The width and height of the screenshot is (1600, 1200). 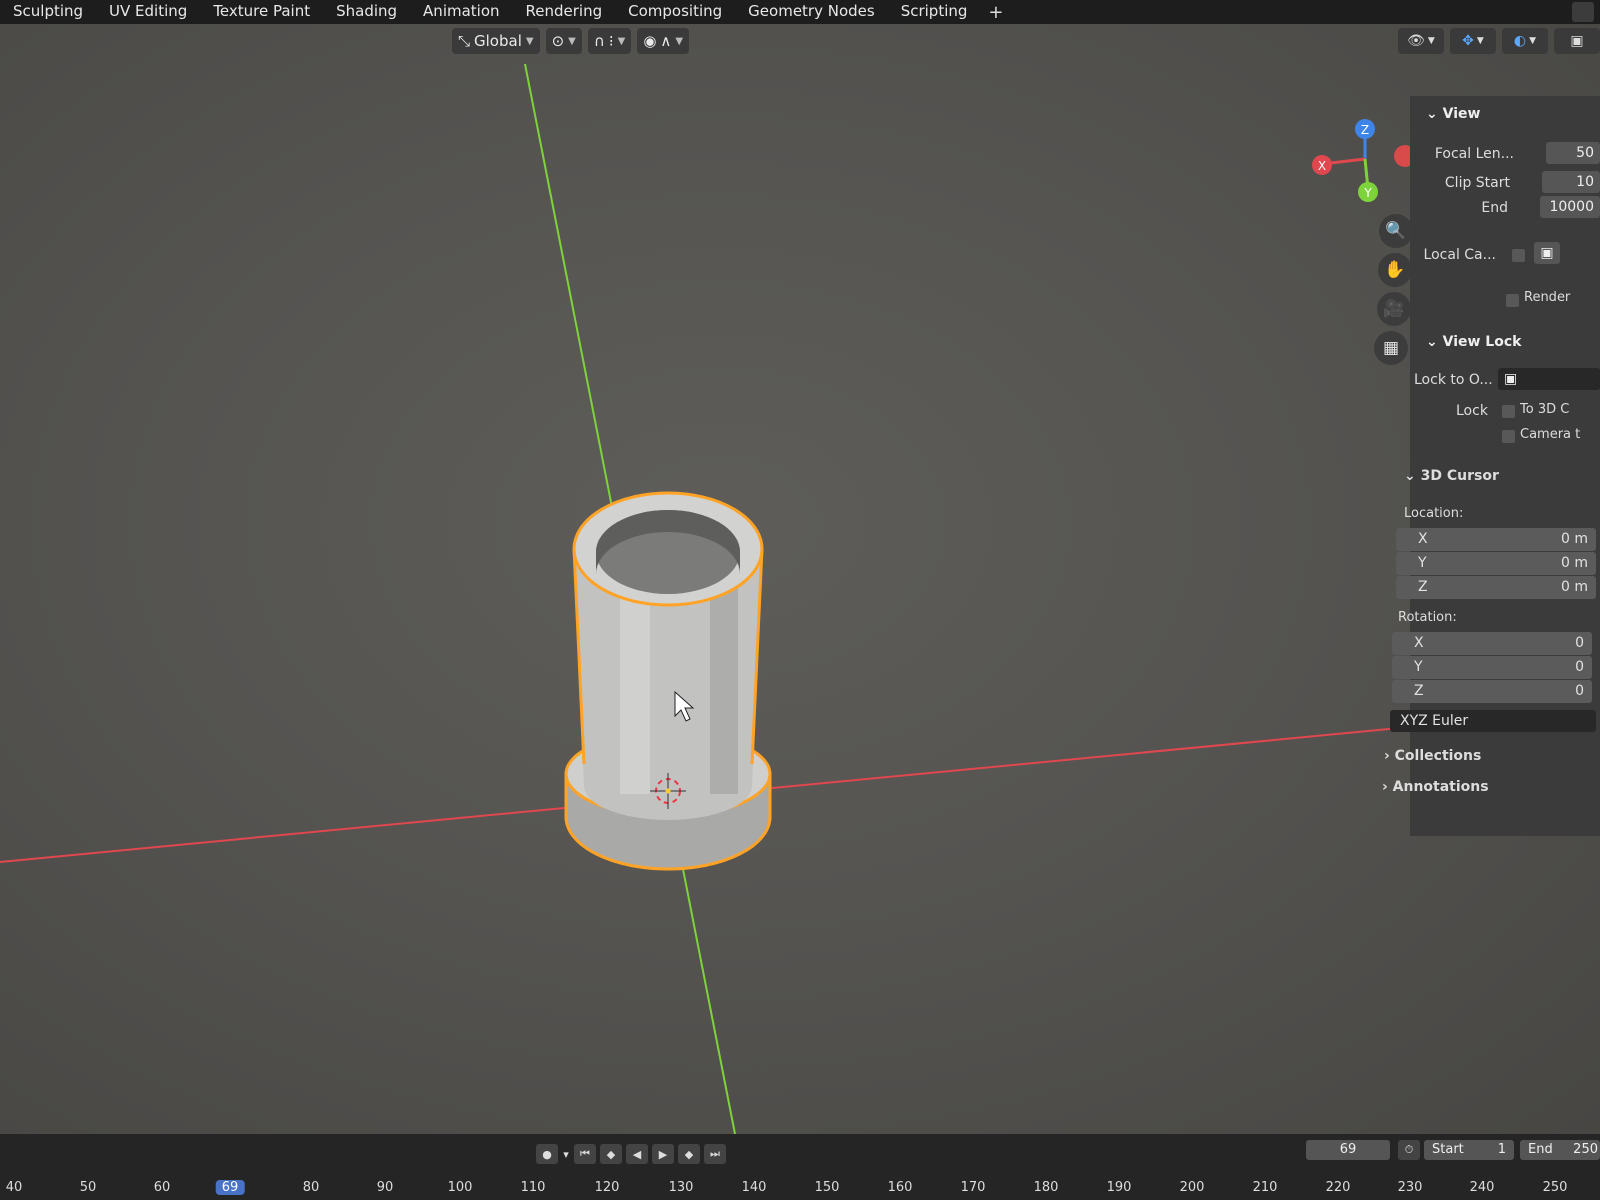 I want to click on frame-tick: 140, so click(x=754, y=1187).